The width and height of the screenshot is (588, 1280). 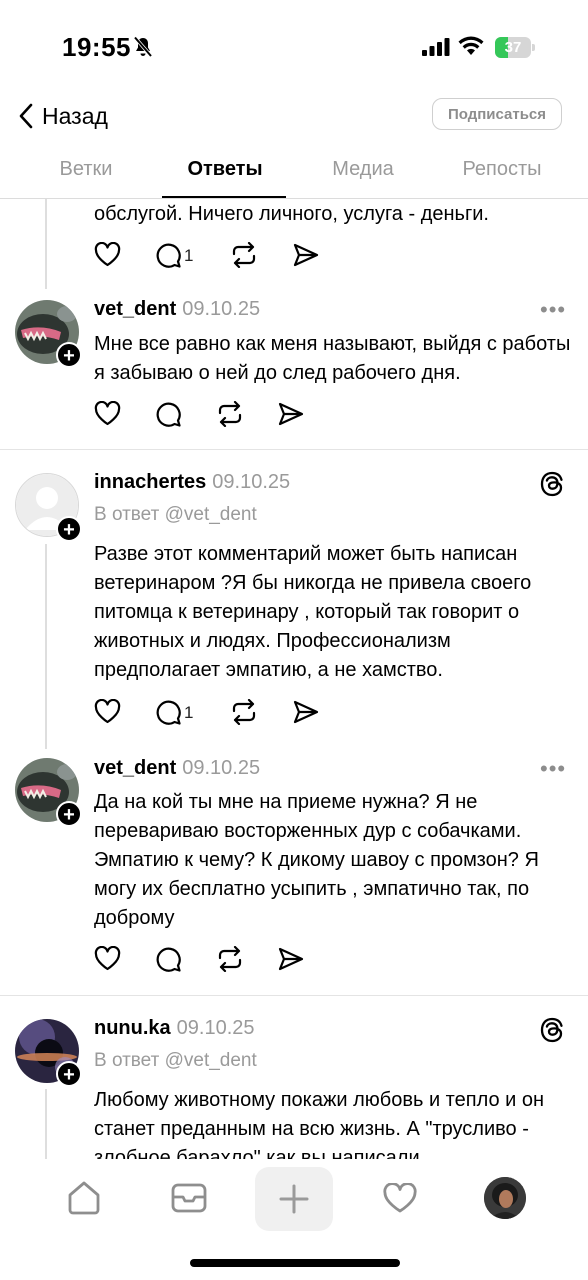 I want to click on compose-button, so click(x=294, y=1199).